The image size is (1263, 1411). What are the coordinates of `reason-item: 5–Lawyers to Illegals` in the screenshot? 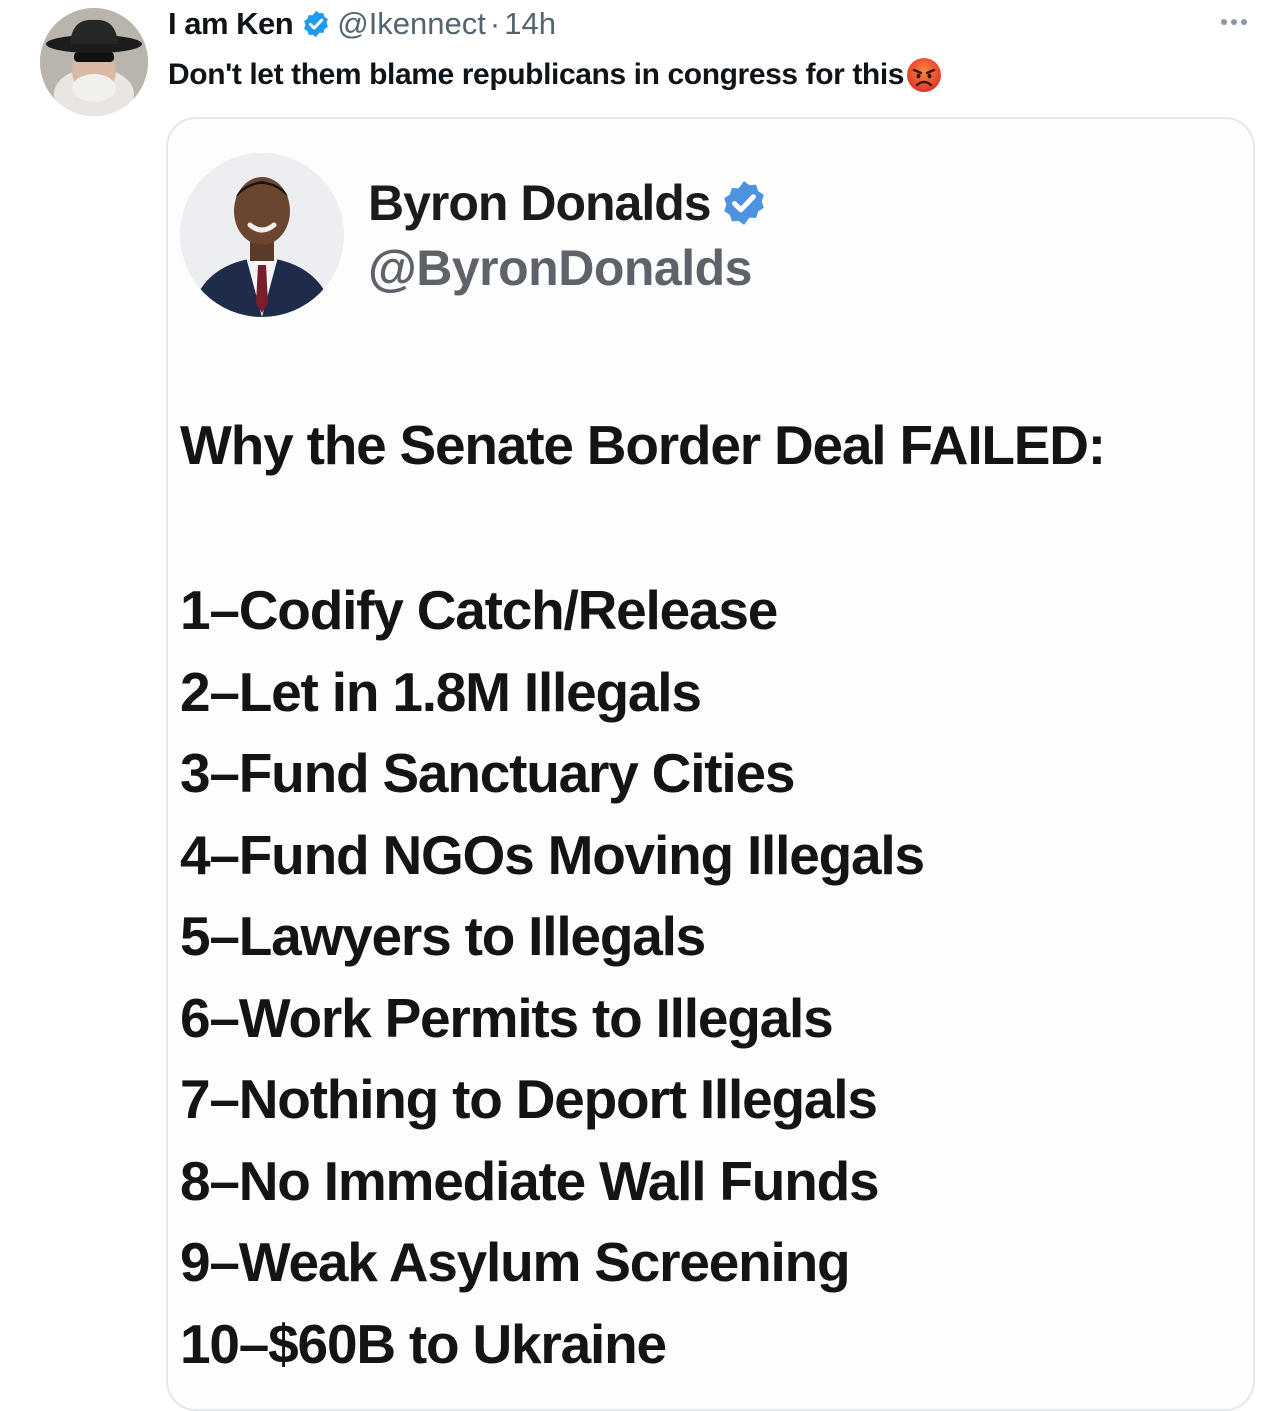 It's located at (443, 936).